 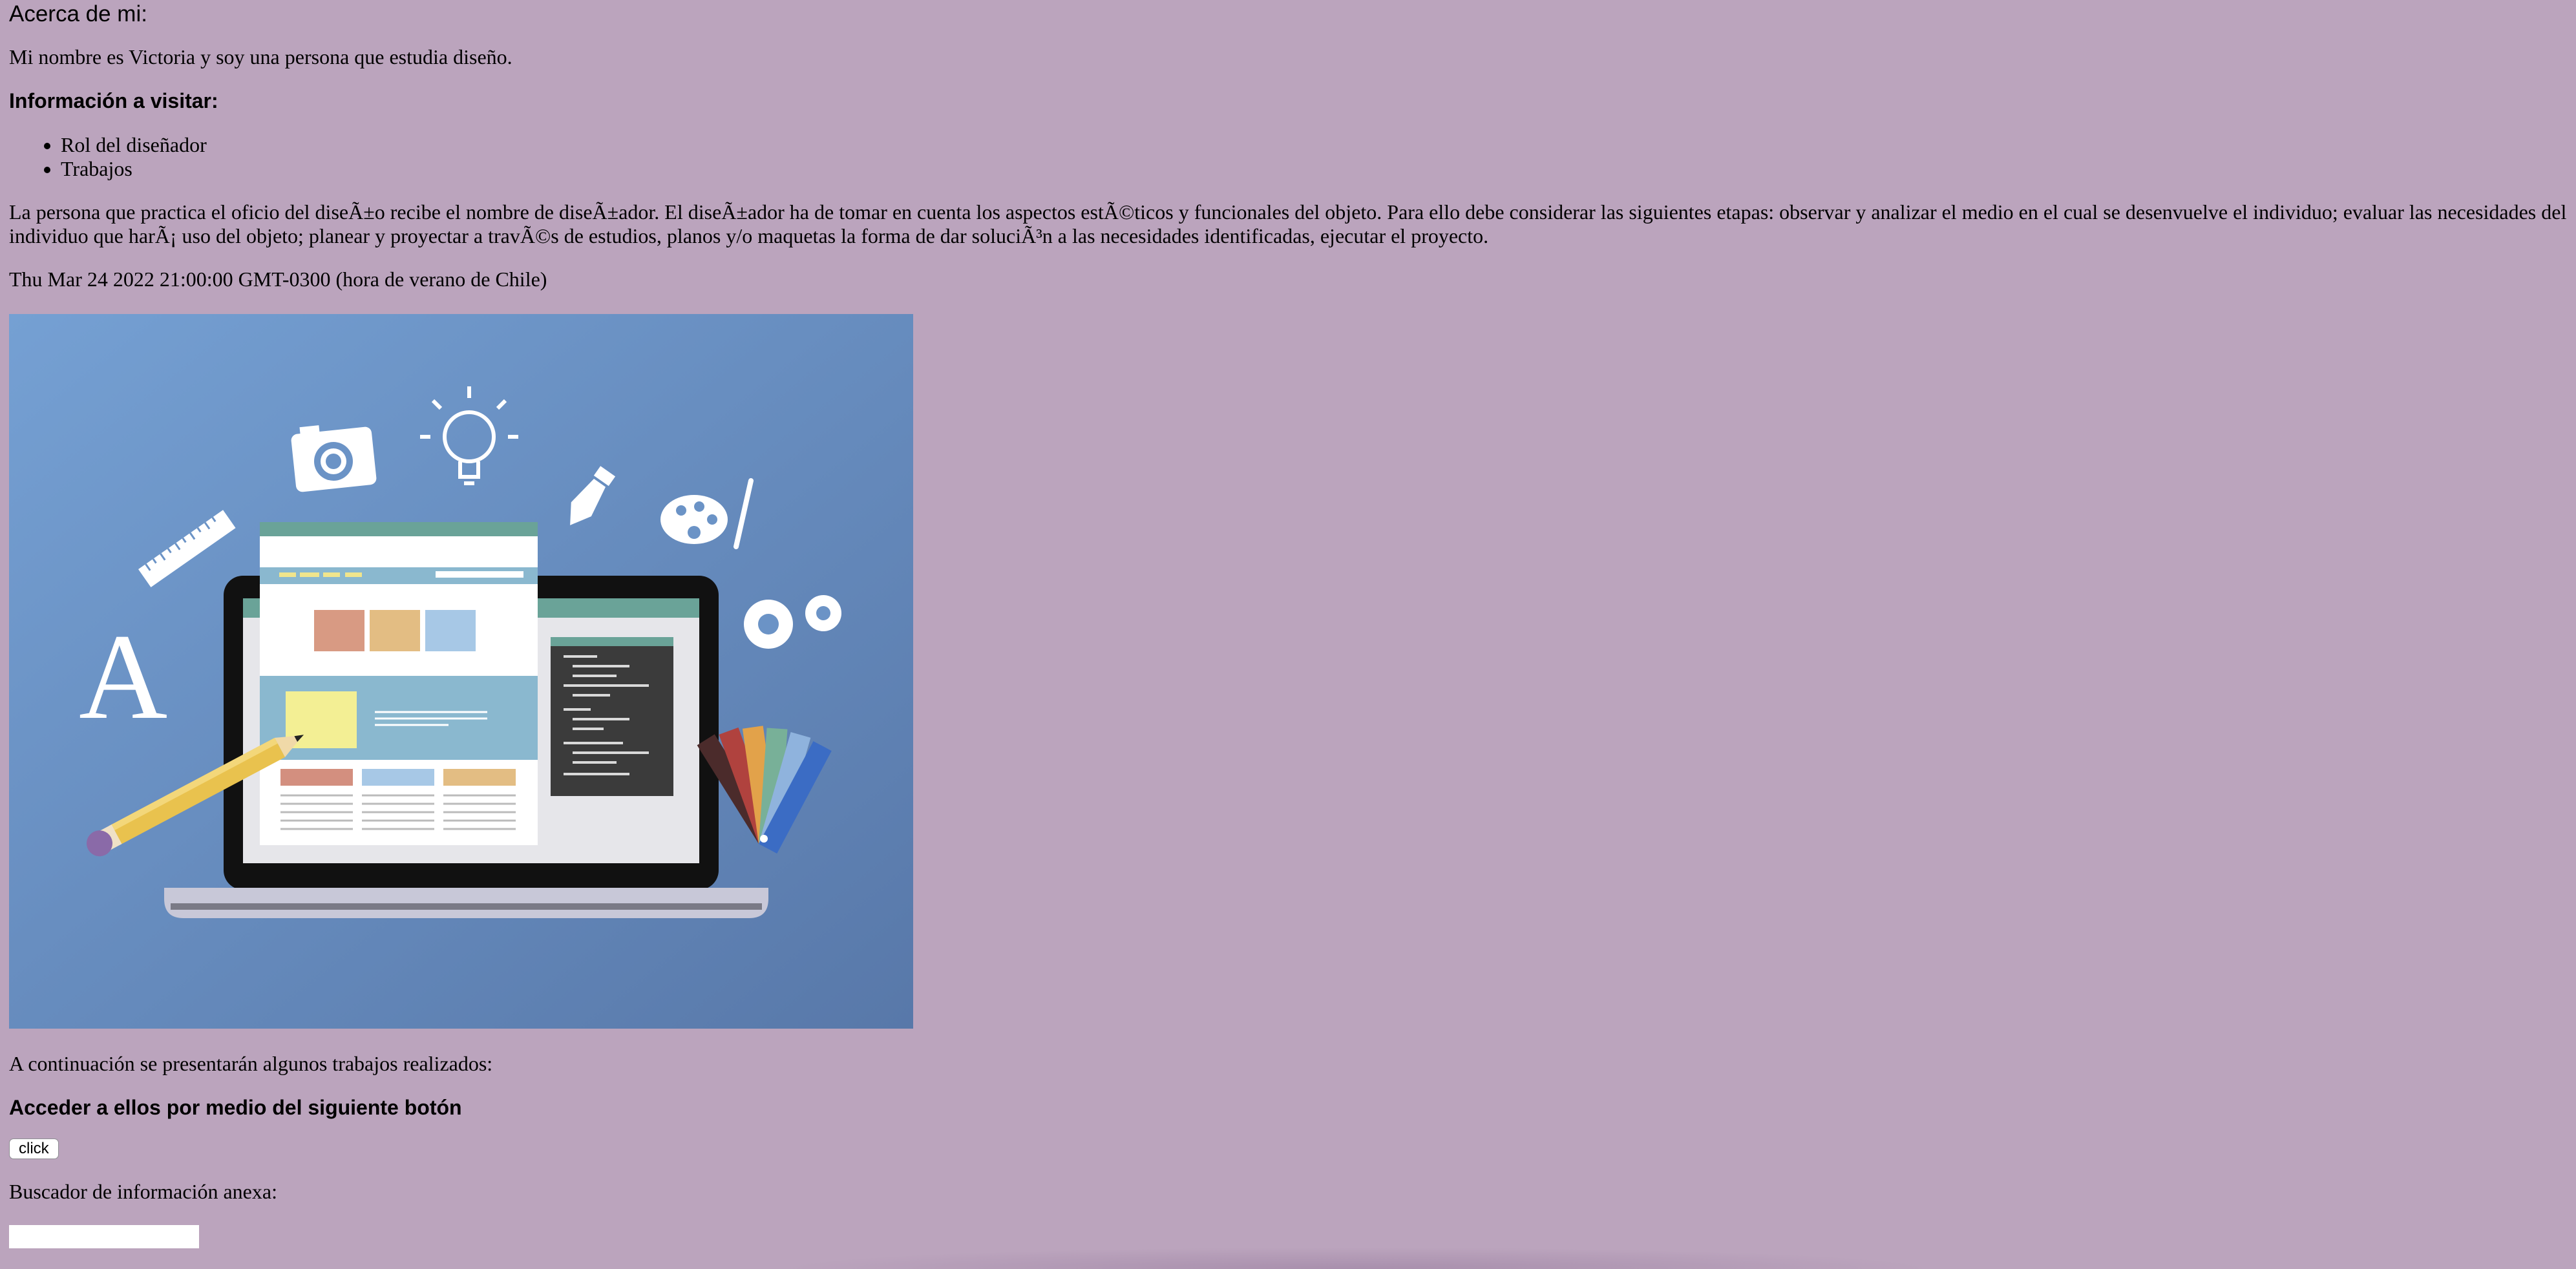 I want to click on letter-a-graphic: A, so click(x=123, y=677).